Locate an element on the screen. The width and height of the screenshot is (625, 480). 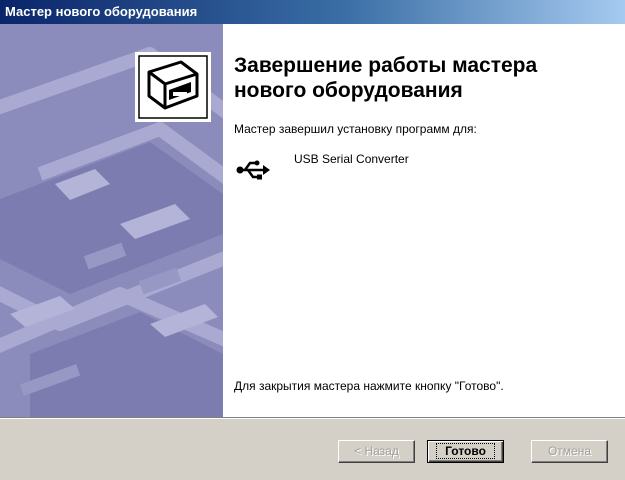
finish-button: Готово is located at coordinates (465, 451).